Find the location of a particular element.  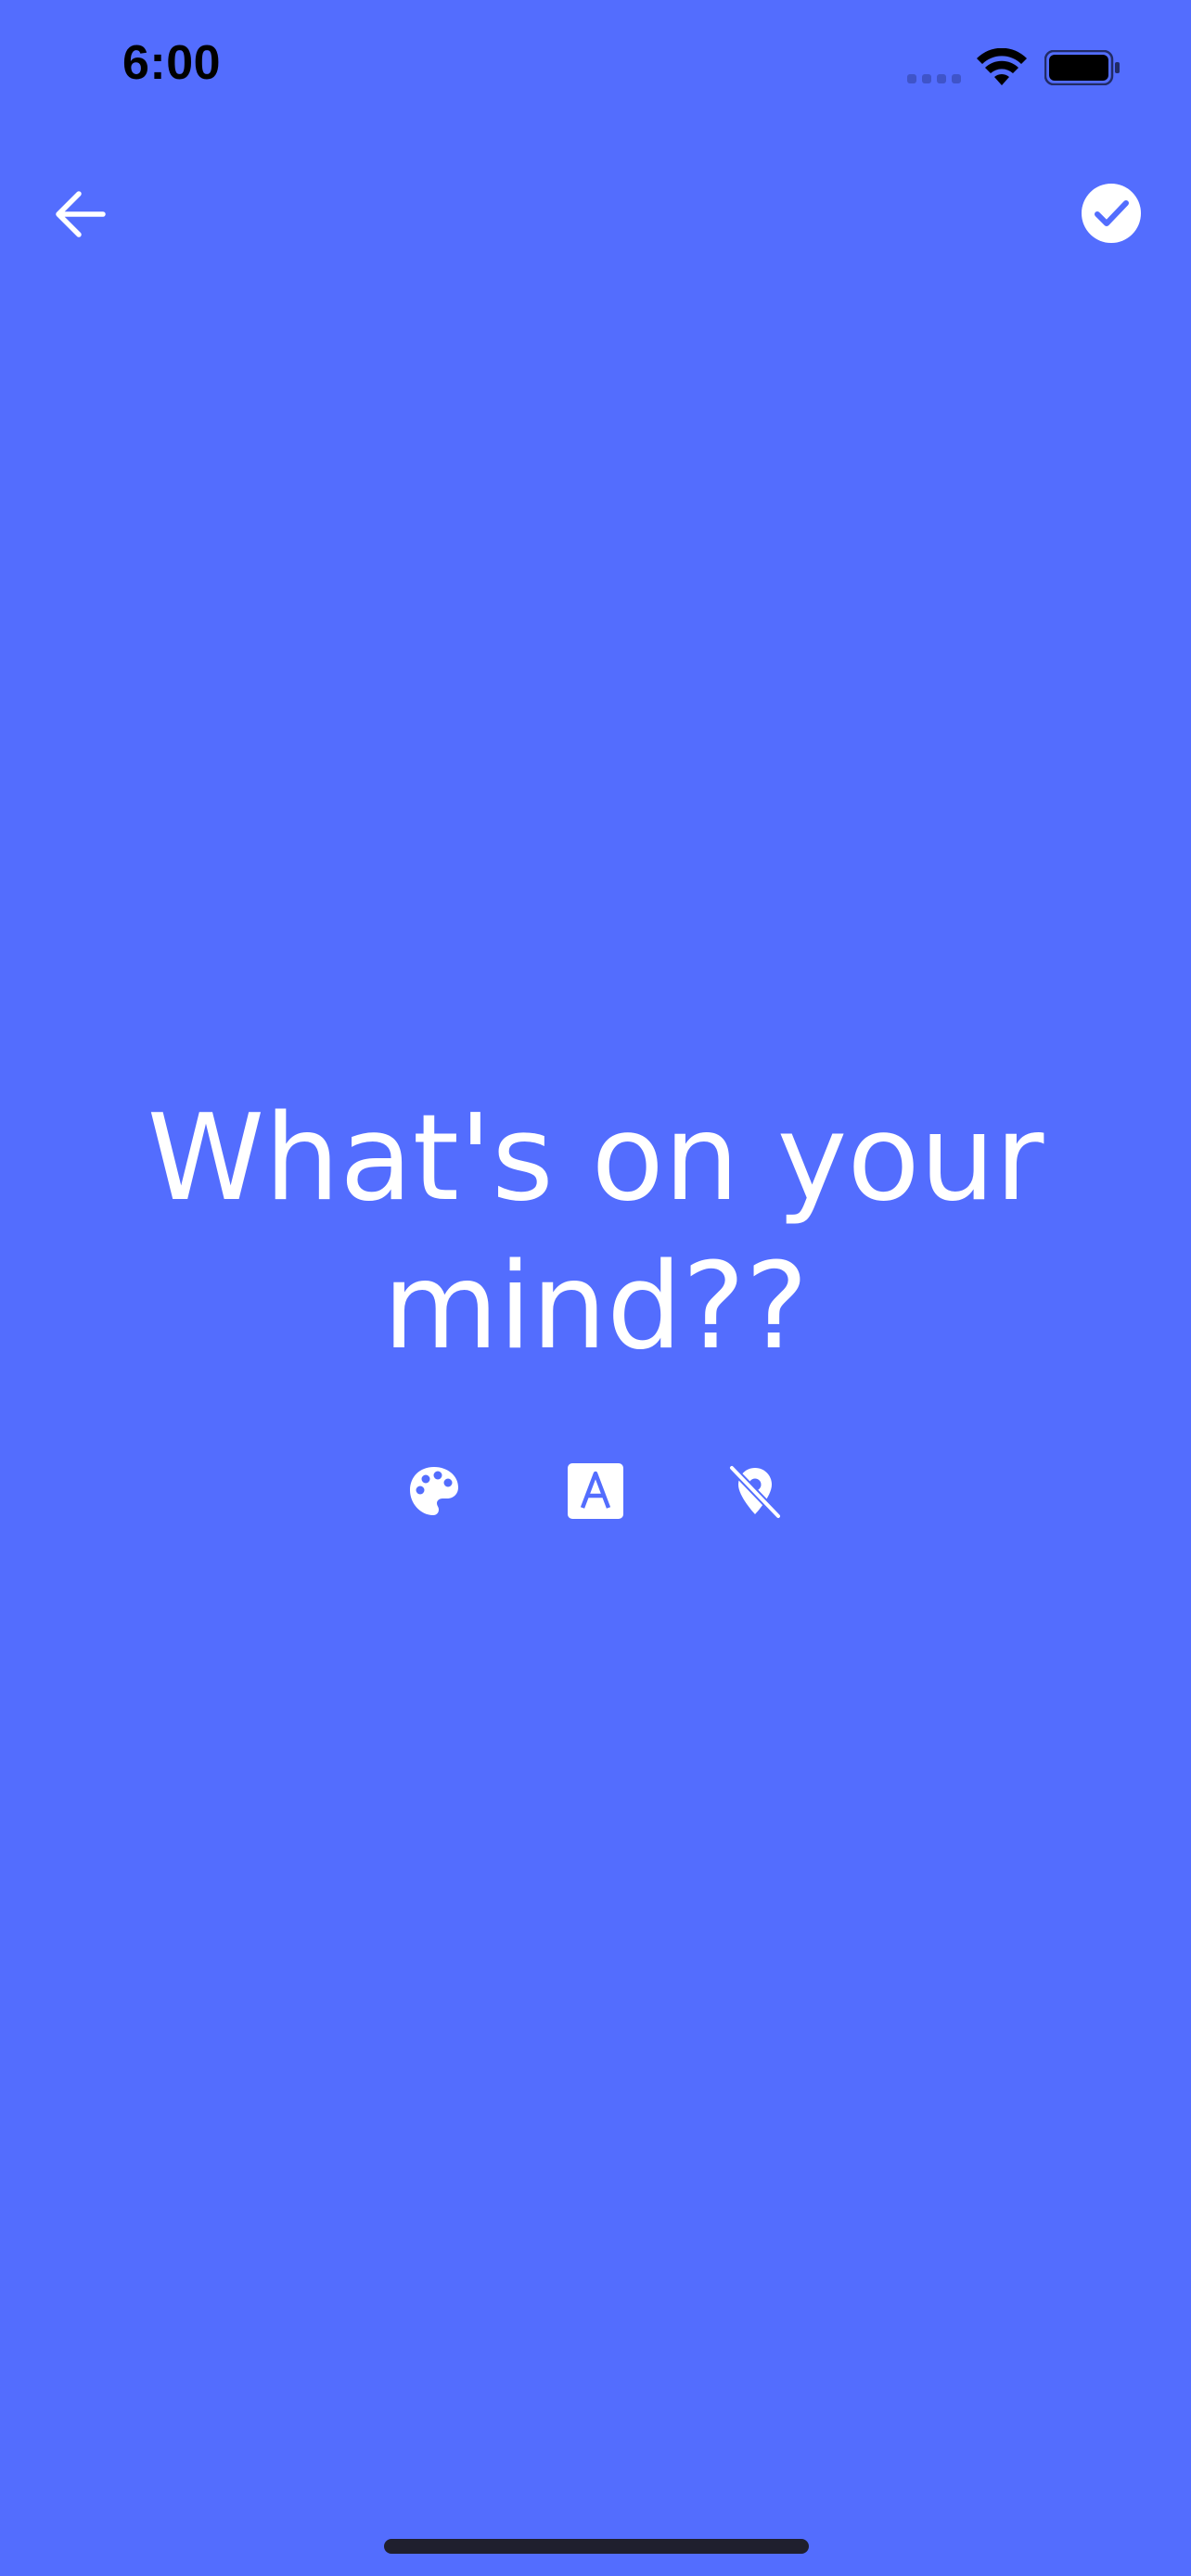

note-text-input: What's on your mind?? is located at coordinates (595, 1233).